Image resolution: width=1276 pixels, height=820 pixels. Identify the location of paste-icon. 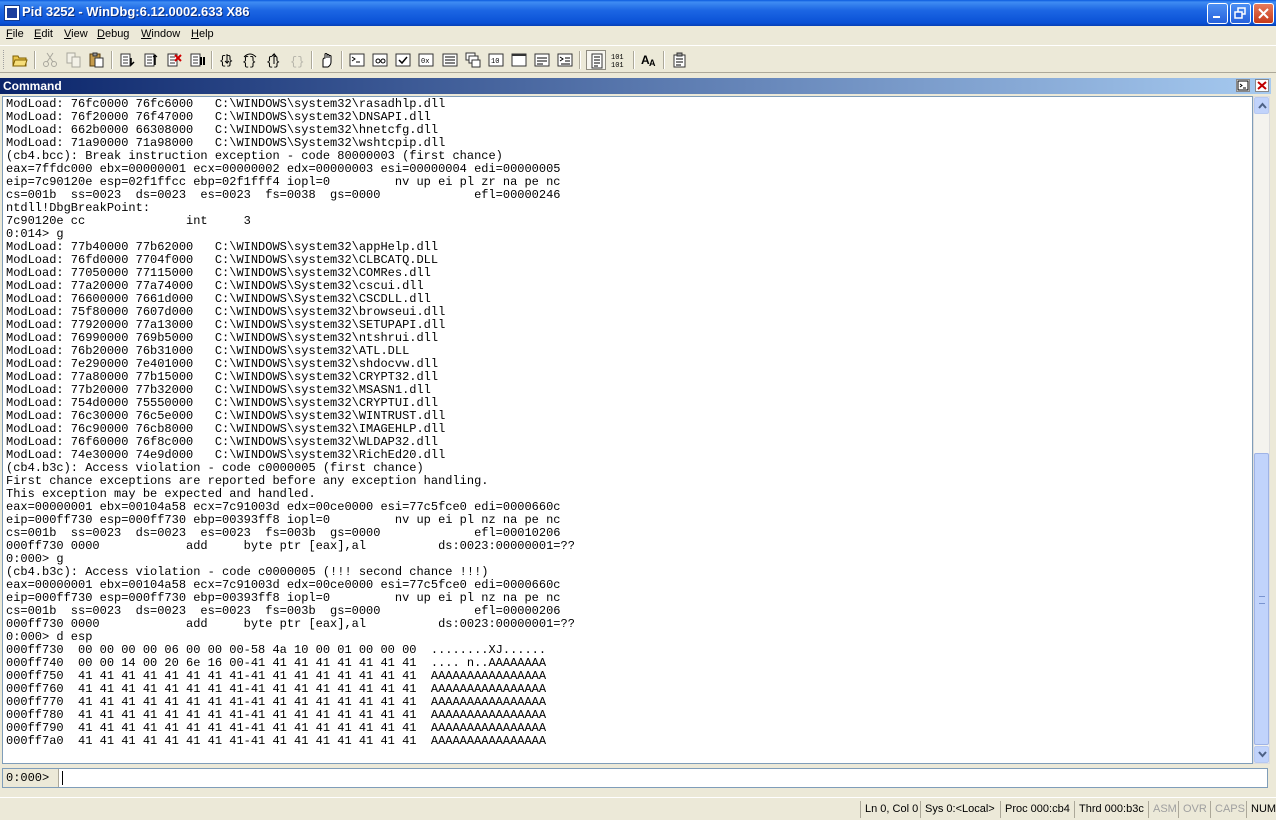
(96, 60).